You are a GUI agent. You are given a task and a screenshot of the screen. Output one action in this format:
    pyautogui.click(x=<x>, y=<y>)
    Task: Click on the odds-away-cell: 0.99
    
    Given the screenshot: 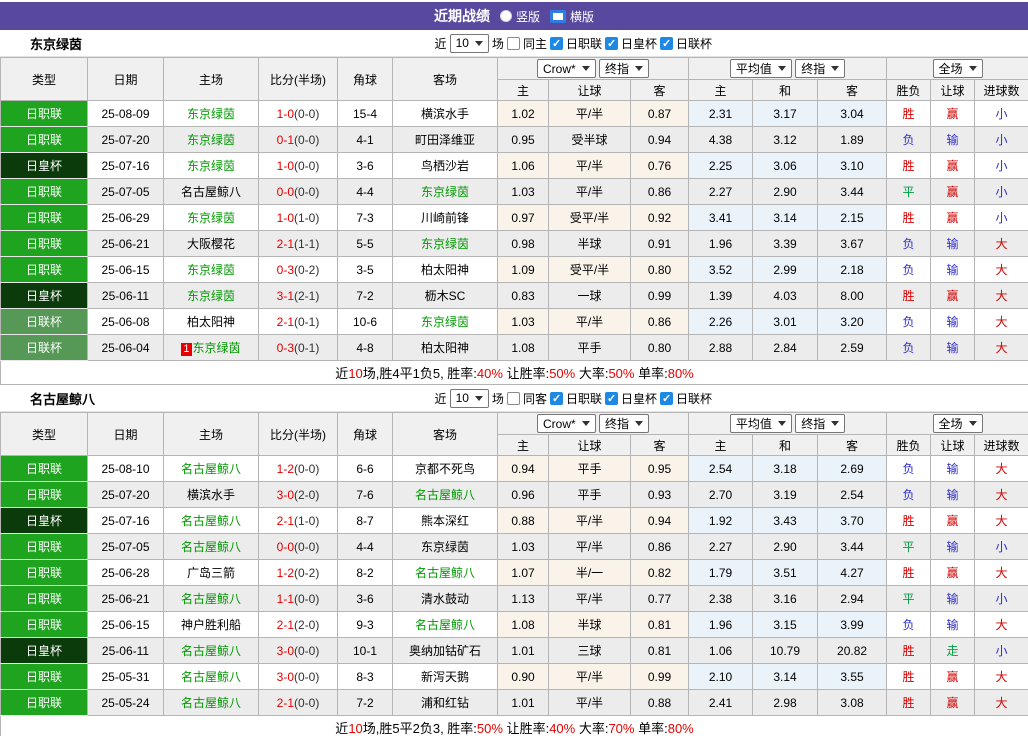 What is the action you would take?
    pyautogui.click(x=659, y=295)
    